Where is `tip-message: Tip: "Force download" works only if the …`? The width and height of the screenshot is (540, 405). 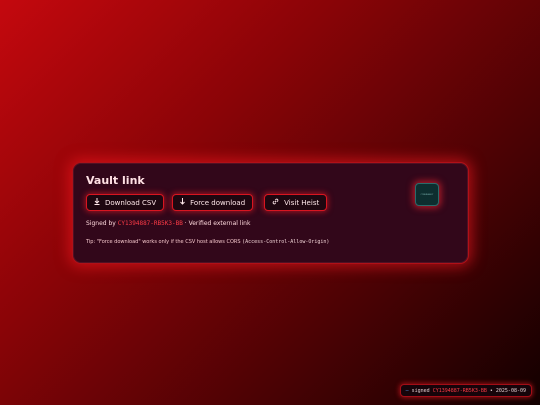 tip-message: Tip: "Force download" works only if the … is located at coordinates (163, 242).